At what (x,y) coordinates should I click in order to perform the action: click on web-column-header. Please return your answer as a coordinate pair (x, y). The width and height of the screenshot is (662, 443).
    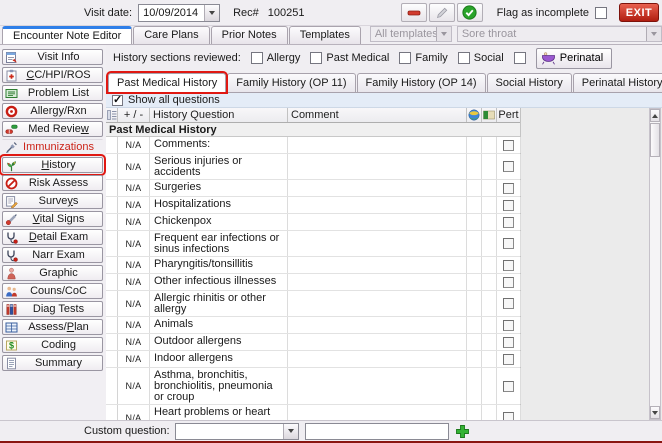
    Looking at the image, I should click on (474, 115).